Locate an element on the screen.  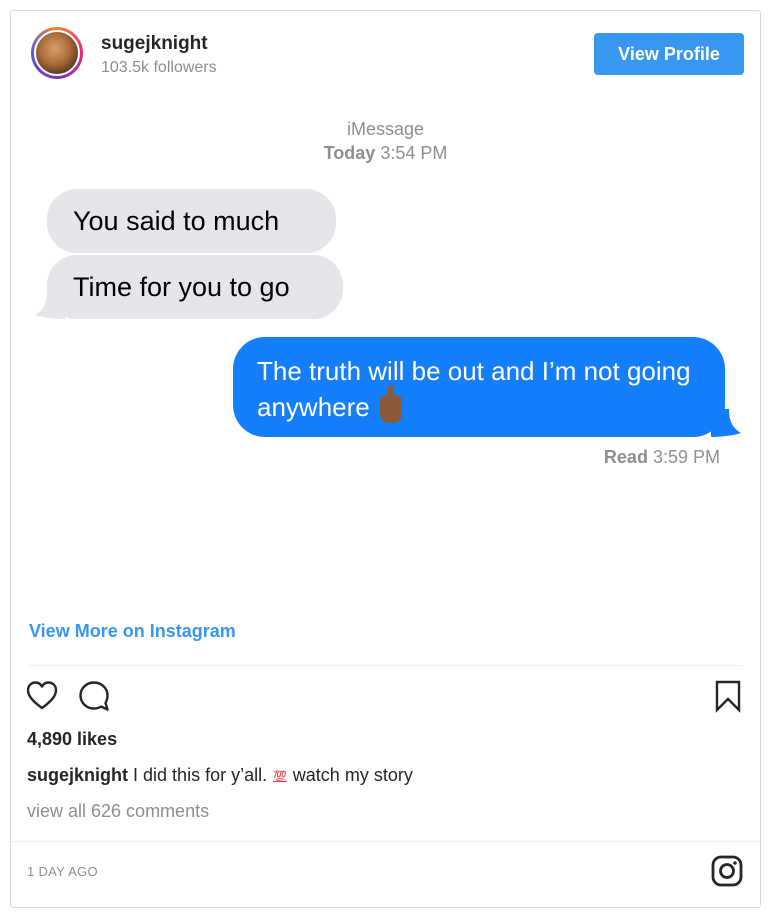
read-time: 3:59 PM is located at coordinates (686, 457).